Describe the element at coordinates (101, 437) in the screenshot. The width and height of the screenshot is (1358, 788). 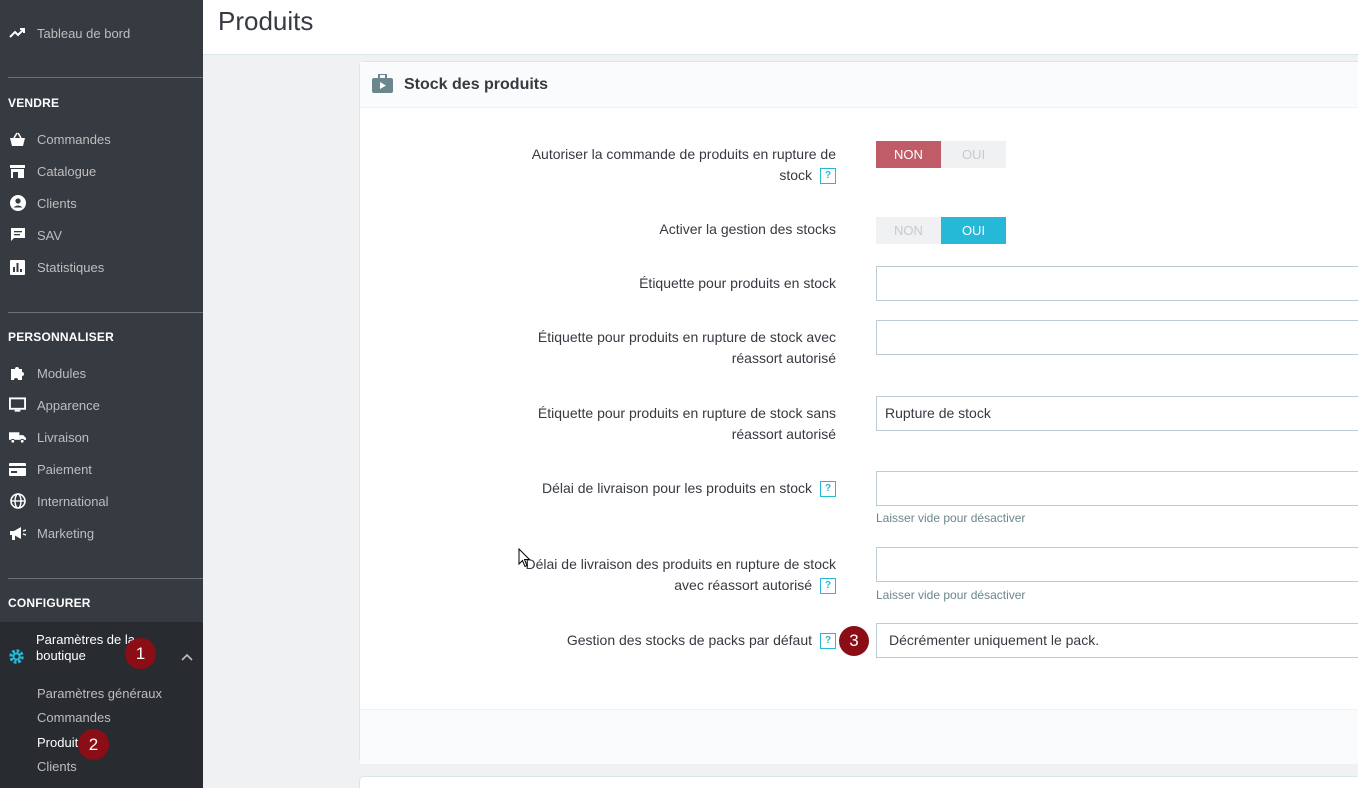
I see `nav-shipping: Livraison` at that location.